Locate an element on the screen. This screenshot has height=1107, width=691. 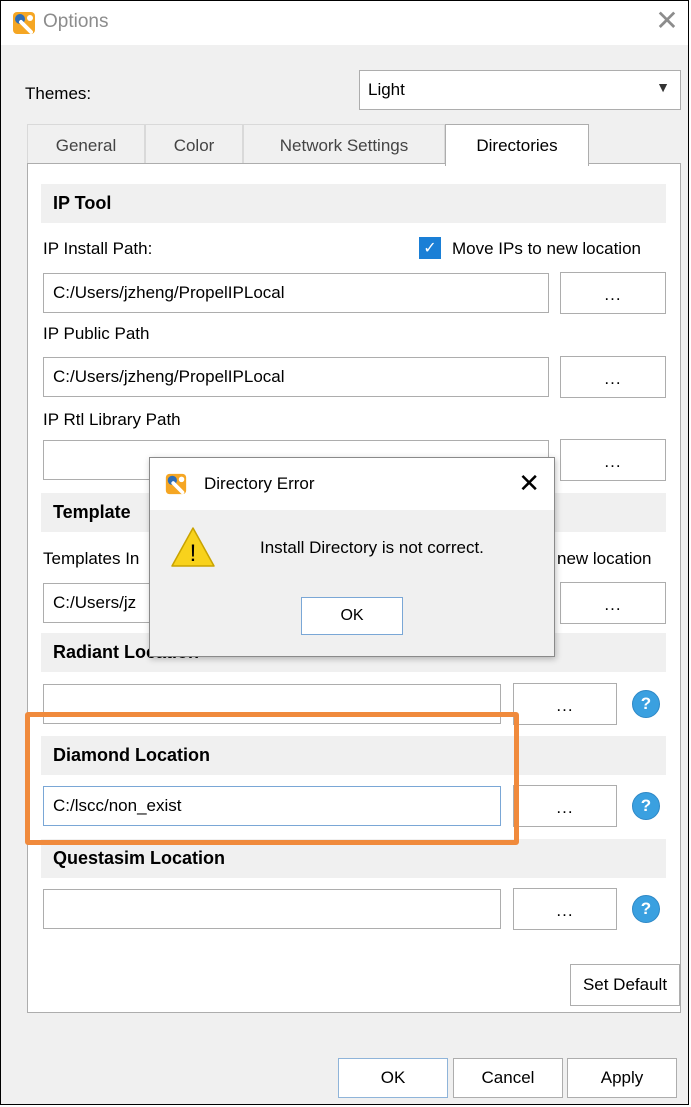
tab-network-settings: Network Settings is located at coordinates (344, 144).